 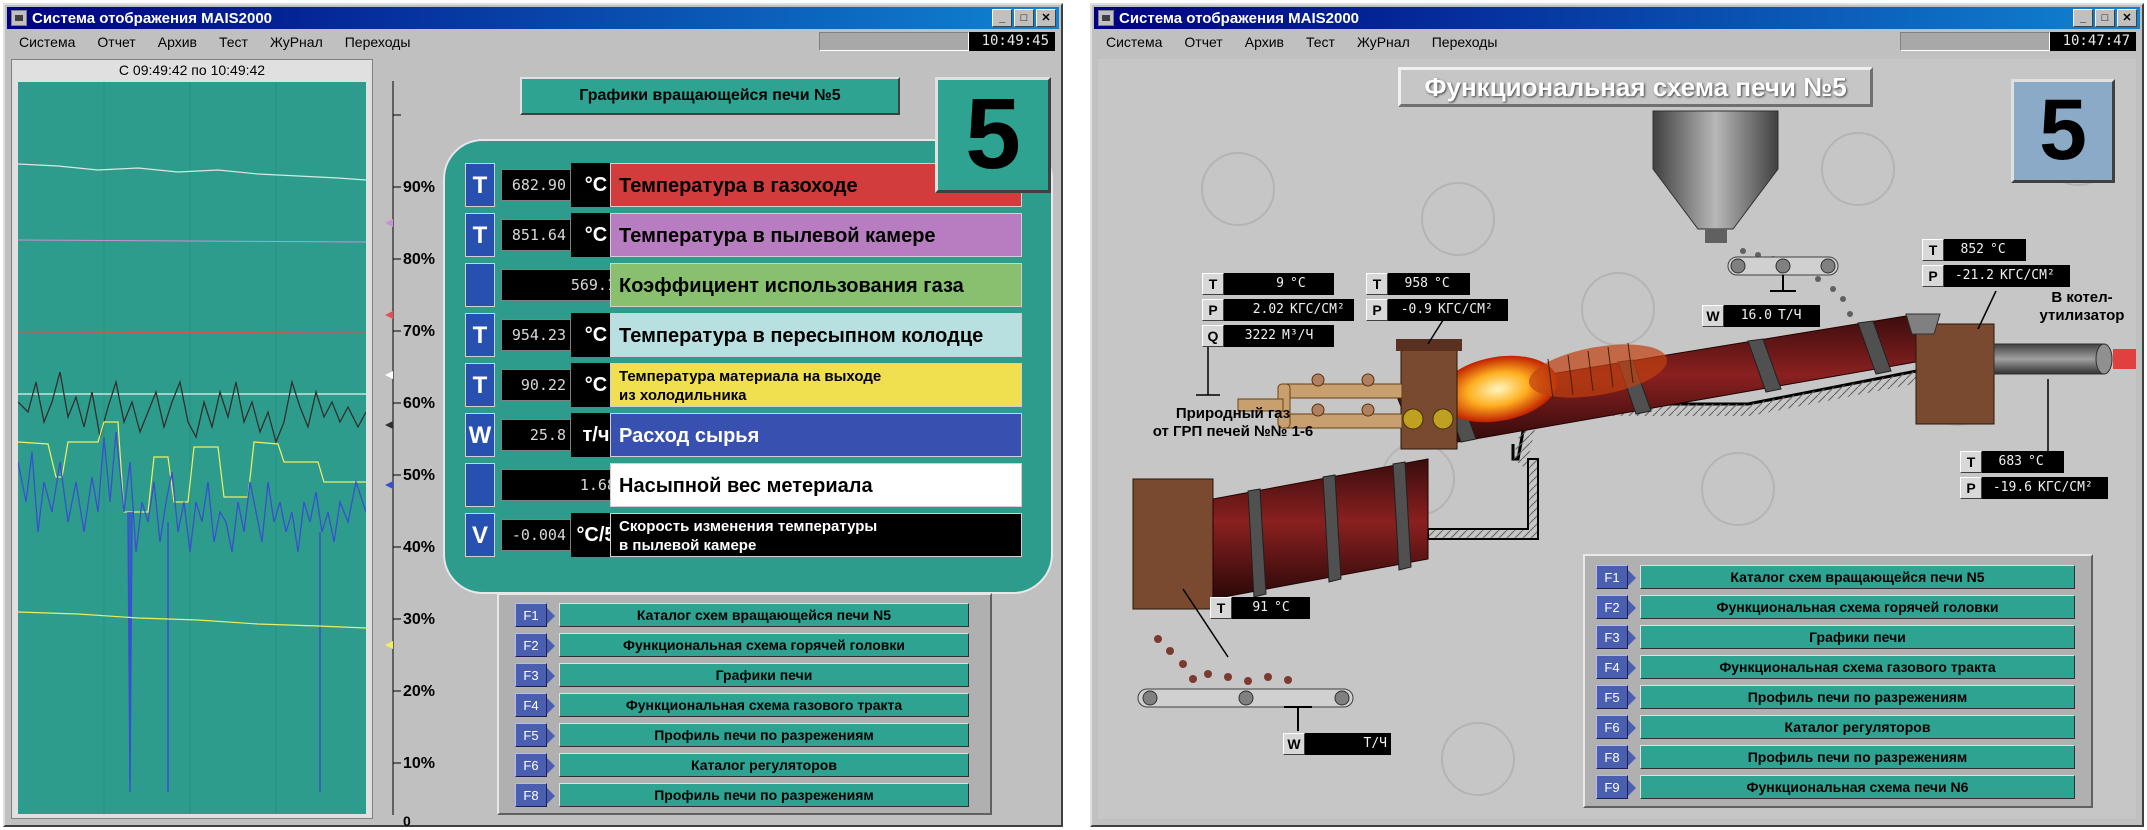 What do you see at coordinates (1761, 316) in the screenshot?
I see `readout-feed-rate: W 16.0 Т/Ч` at bounding box center [1761, 316].